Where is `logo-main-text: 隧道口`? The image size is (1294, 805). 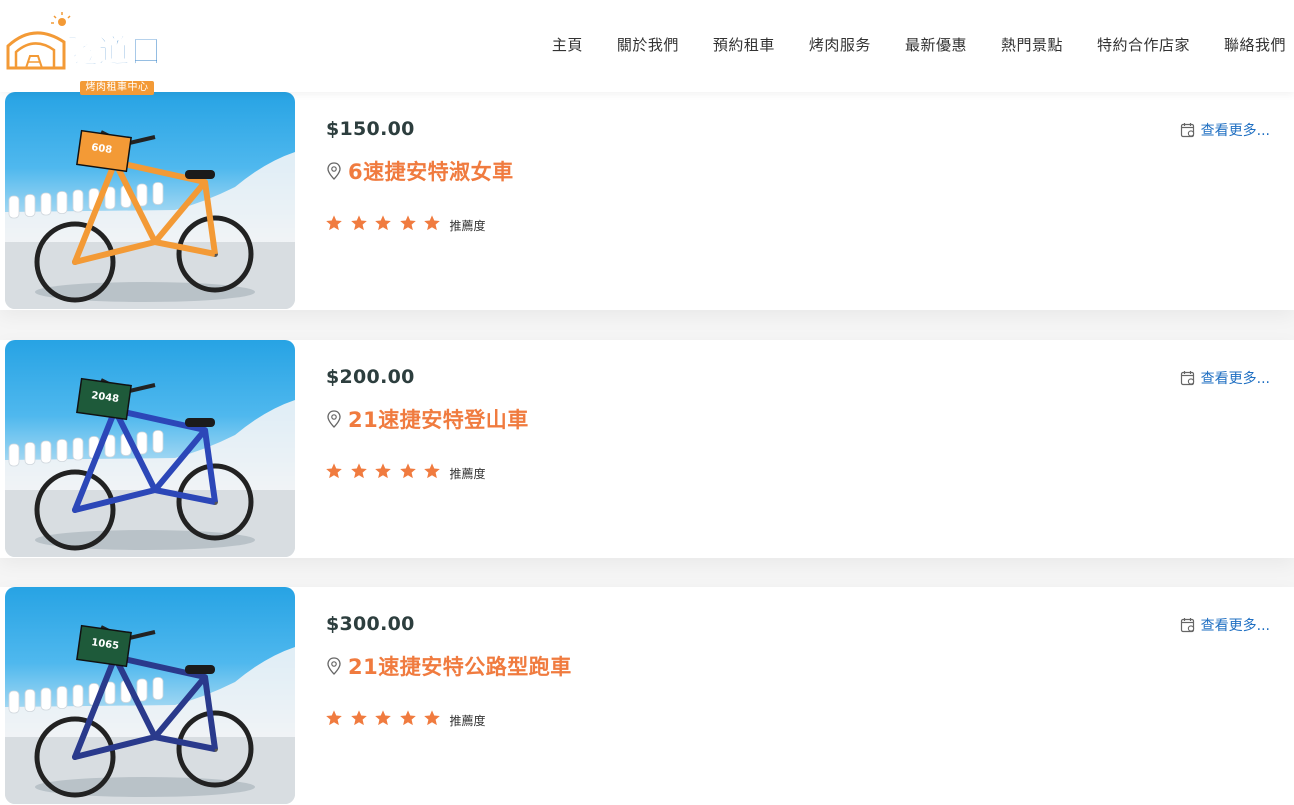
logo-main-text: 隧道口 is located at coordinates (114, 51).